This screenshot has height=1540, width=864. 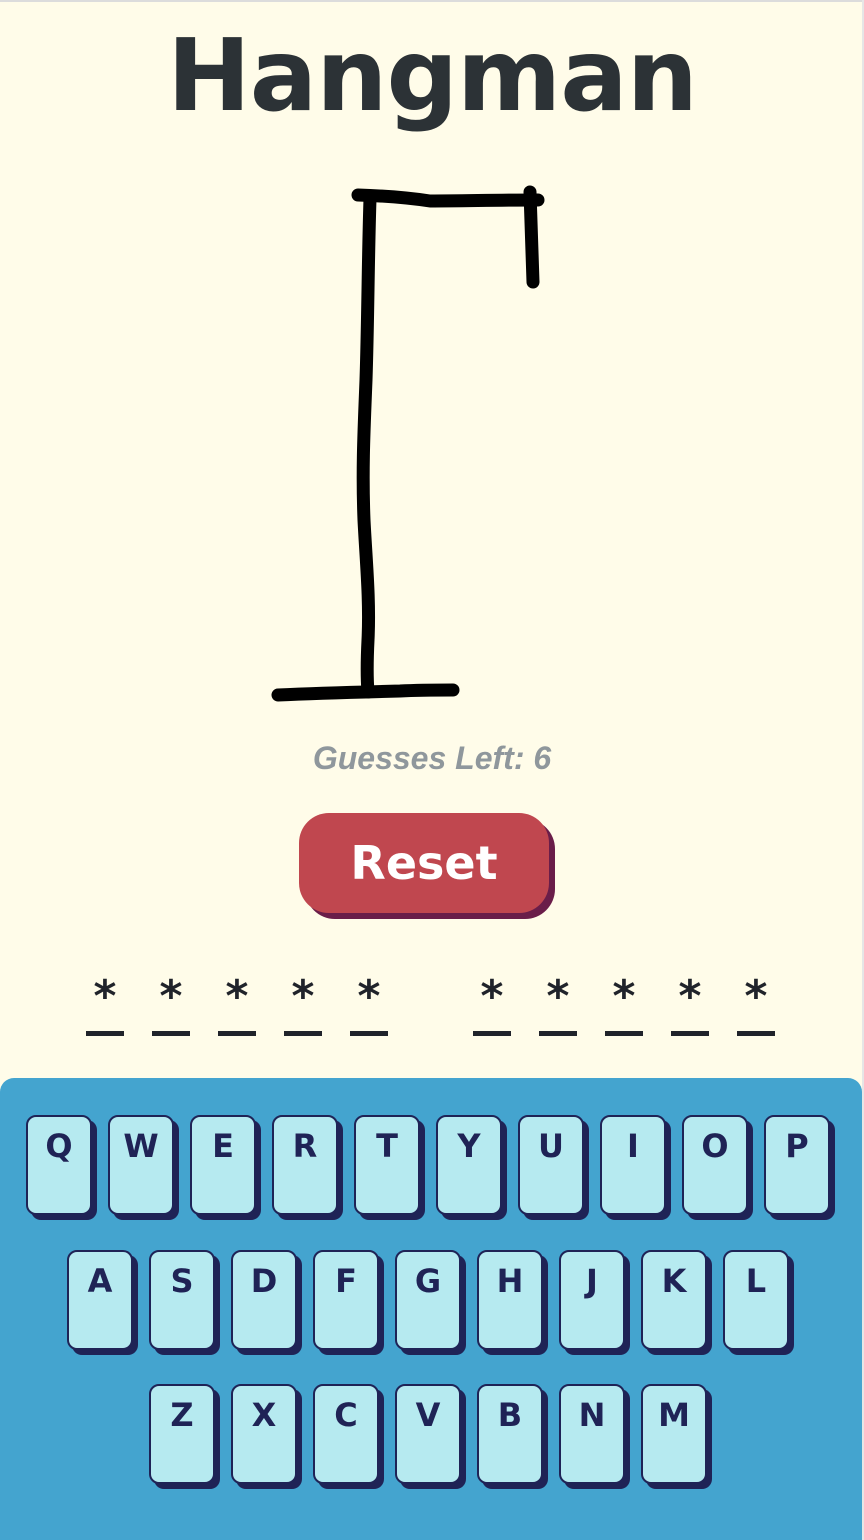 I want to click on gallows-rope, so click(x=531, y=237).